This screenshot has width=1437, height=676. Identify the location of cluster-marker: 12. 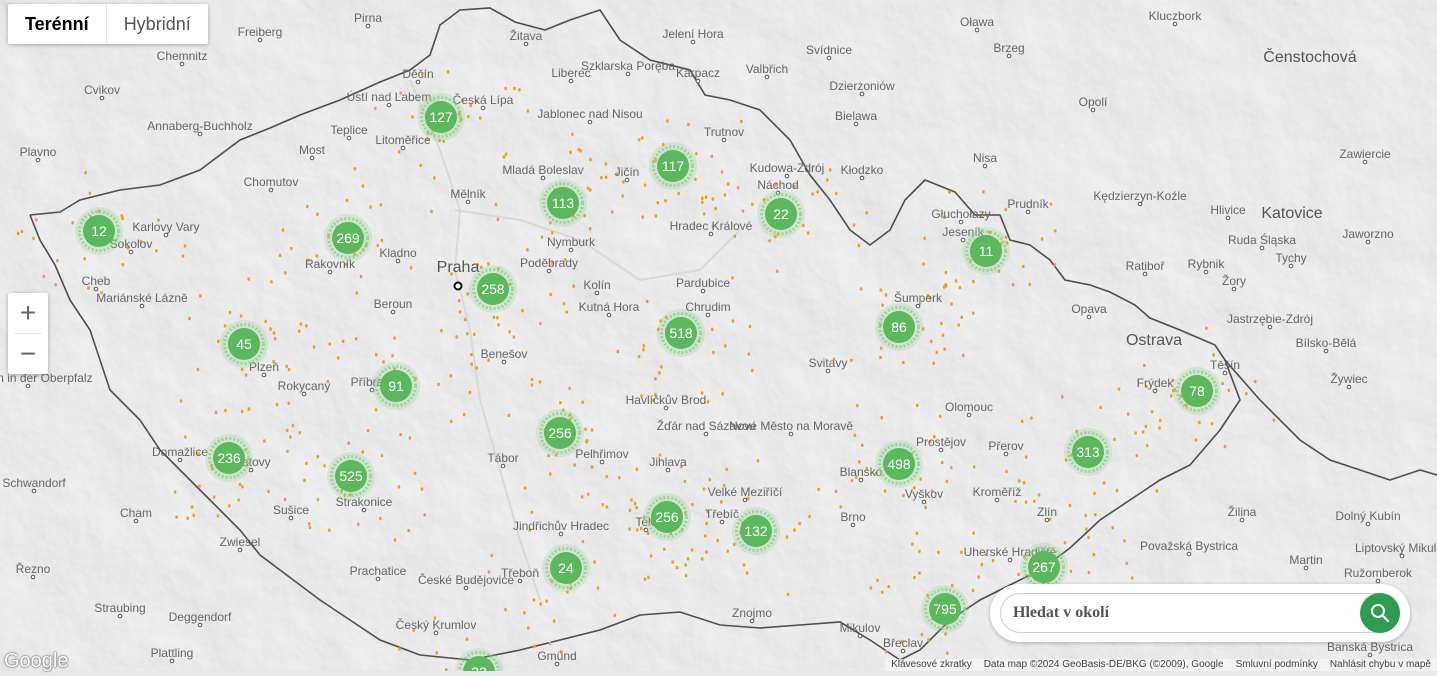
(99, 231).